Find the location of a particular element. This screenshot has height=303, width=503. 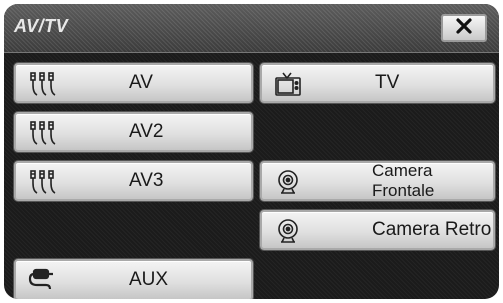

av-button: AV is located at coordinates (133, 83).